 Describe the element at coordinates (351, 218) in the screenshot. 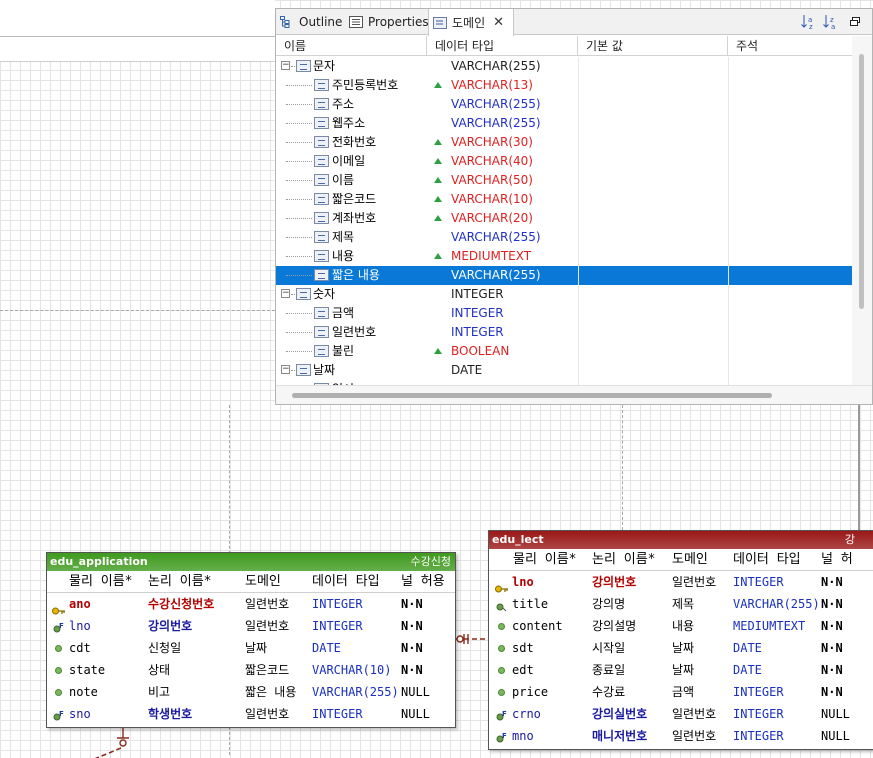

I see `domain-name-cell: 계좌번호` at that location.